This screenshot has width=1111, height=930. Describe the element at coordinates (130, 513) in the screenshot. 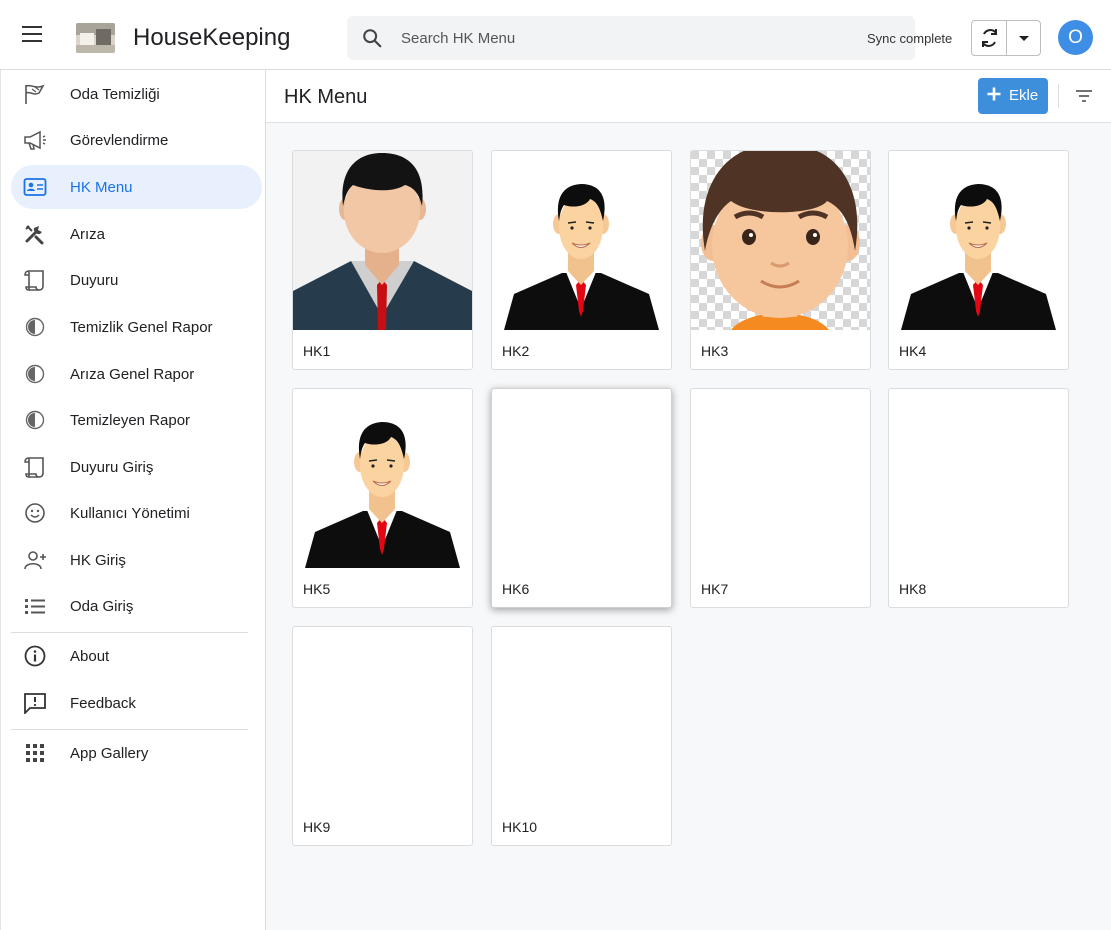

I see `sidebar-item-label: Kullanıcı Yönetimi` at that location.